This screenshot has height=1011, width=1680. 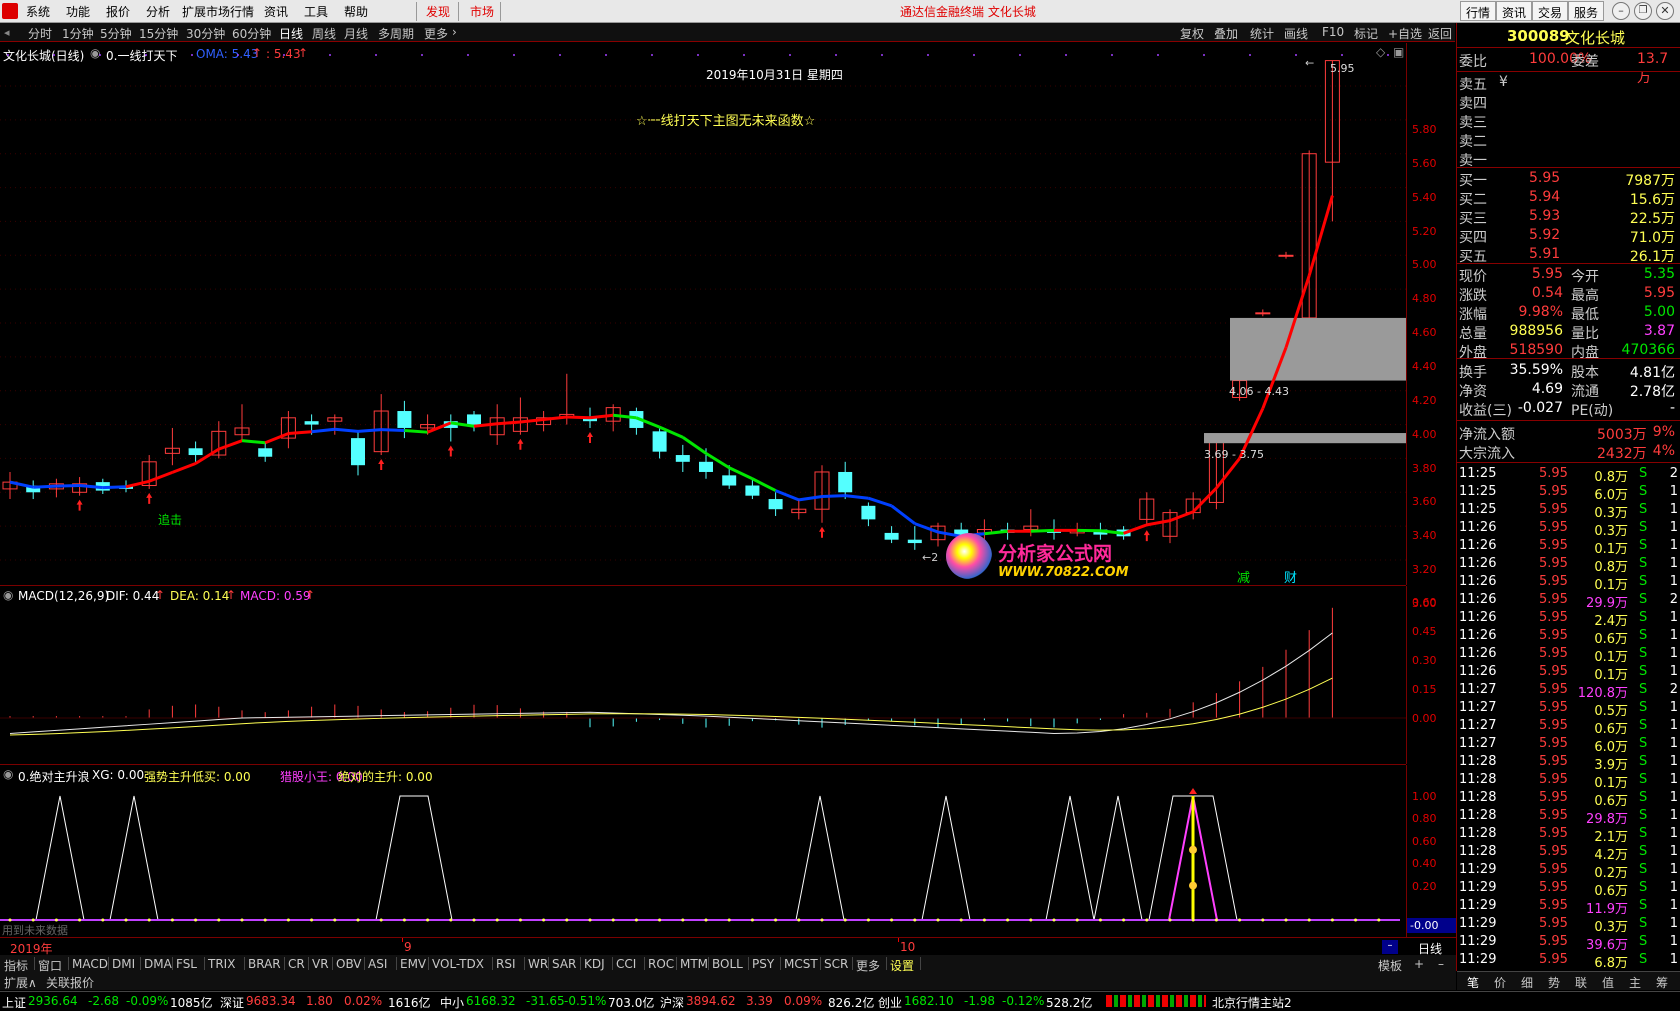 What do you see at coordinates (1390, 947) in the screenshot?
I see `x-scroll-button: –` at bounding box center [1390, 947].